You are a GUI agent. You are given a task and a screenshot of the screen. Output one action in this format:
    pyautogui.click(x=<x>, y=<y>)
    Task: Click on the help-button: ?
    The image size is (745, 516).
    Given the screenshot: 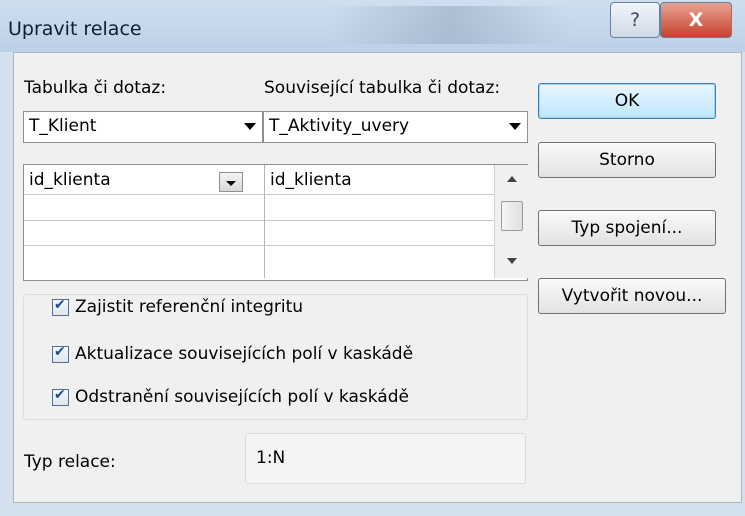 What is the action you would take?
    pyautogui.click(x=635, y=20)
    